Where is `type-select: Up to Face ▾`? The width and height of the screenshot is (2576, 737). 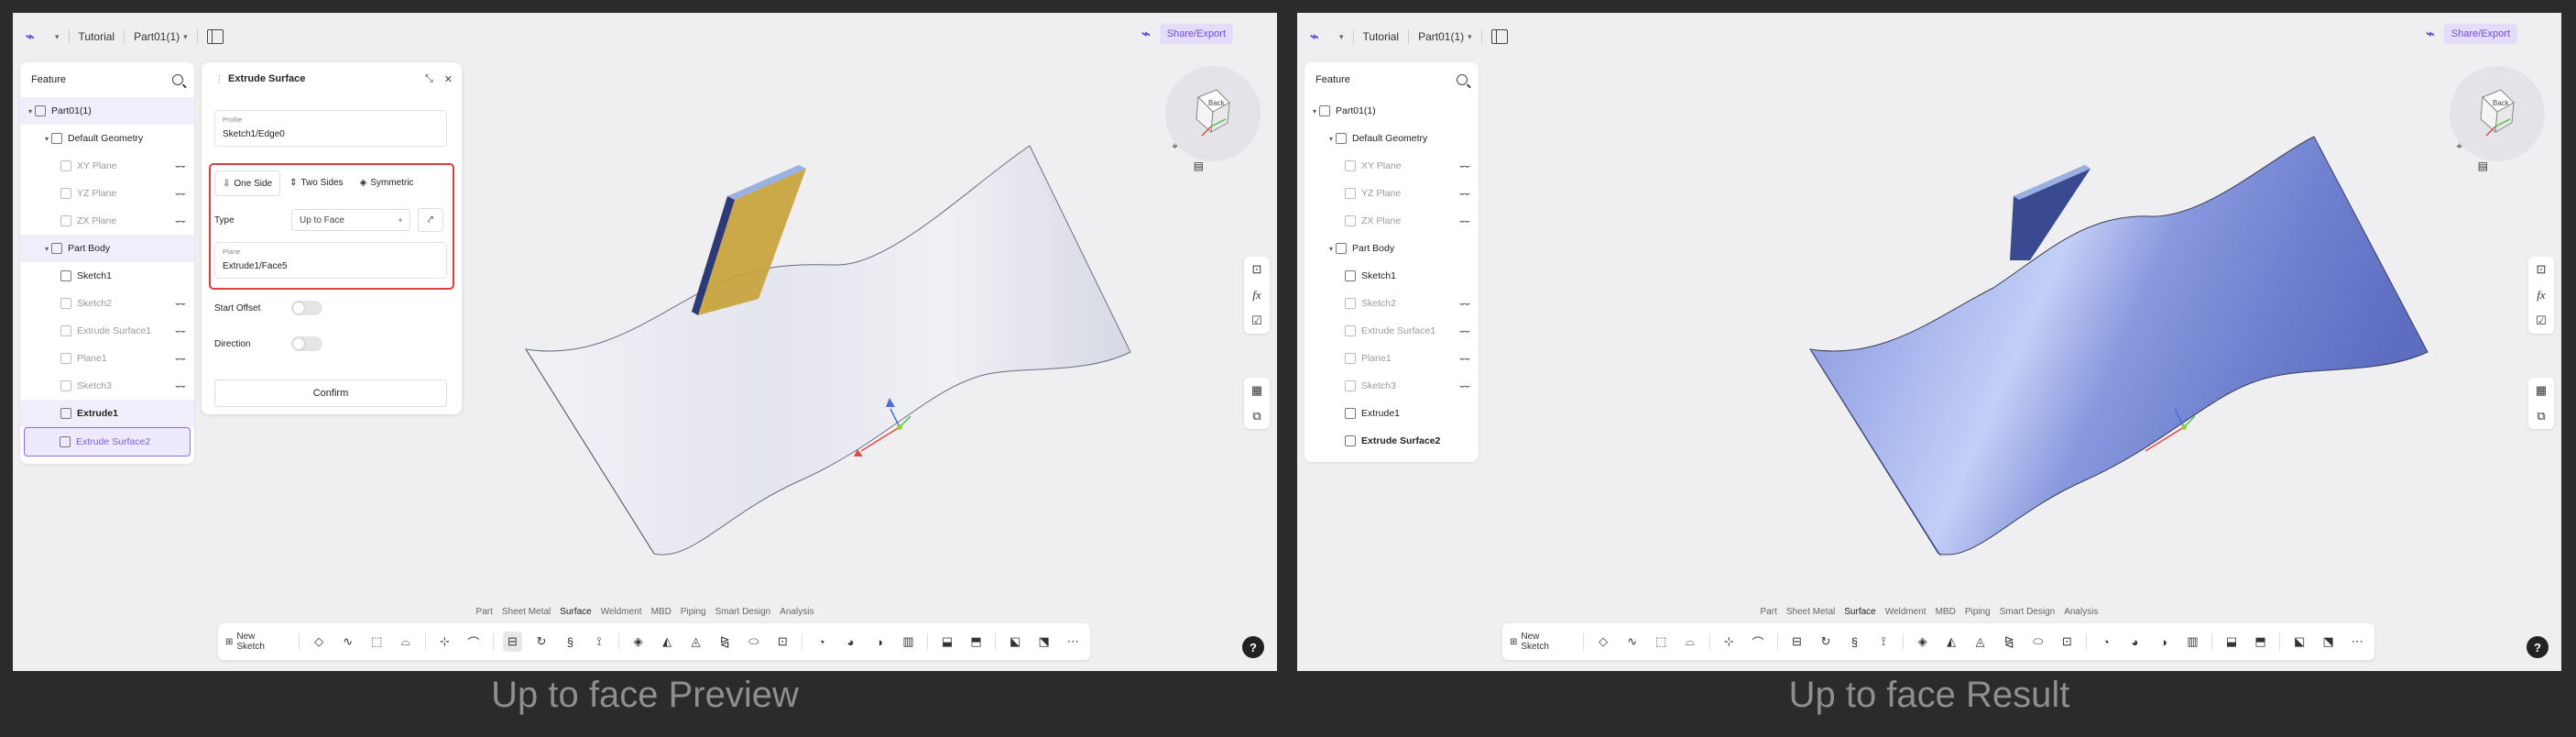 type-select: Up to Face ▾ is located at coordinates (351, 220).